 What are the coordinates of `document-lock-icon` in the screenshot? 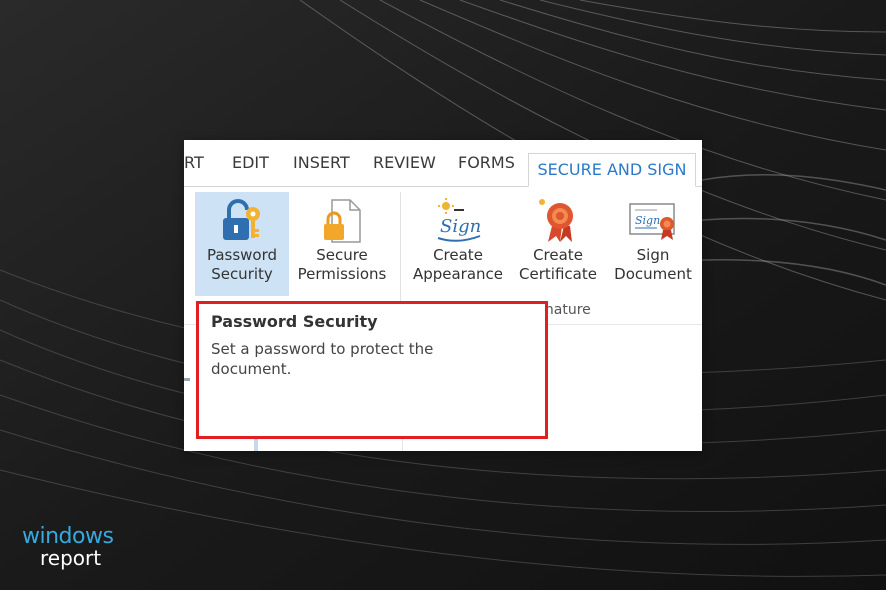 It's located at (342, 219).